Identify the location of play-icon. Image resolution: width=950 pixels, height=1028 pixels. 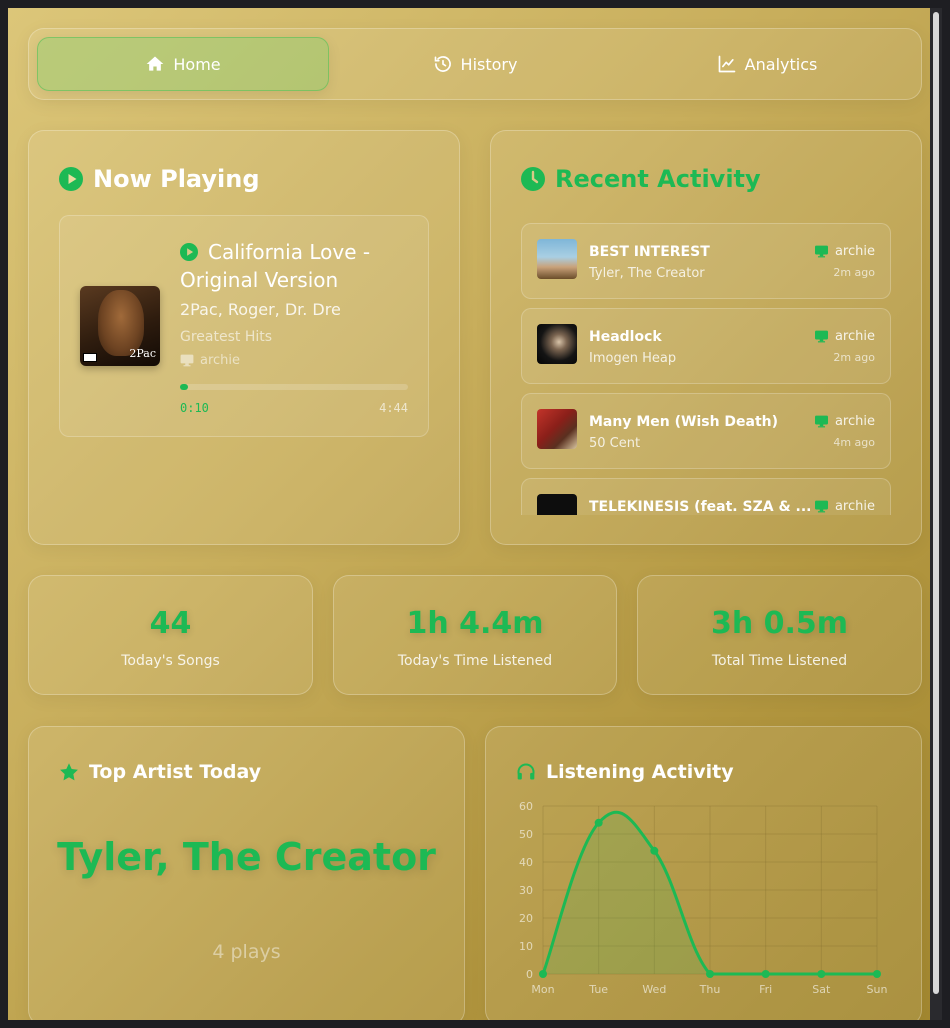
(189, 252).